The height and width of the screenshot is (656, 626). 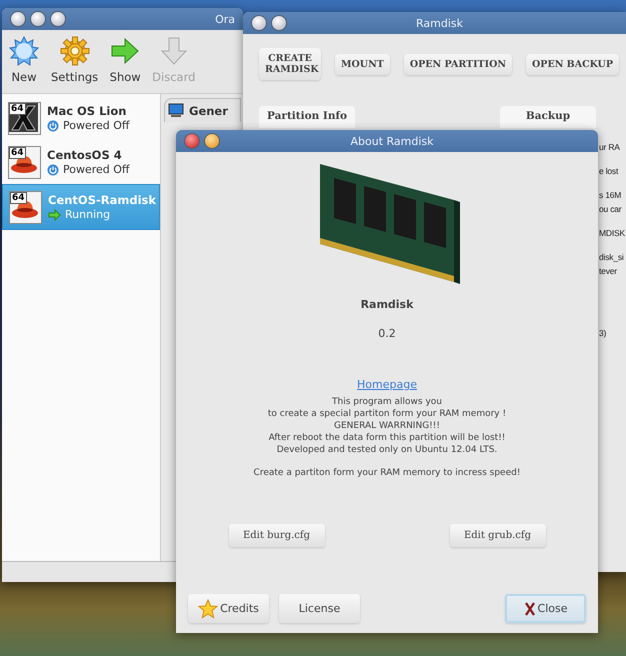 What do you see at coordinates (212, 141) in the screenshot?
I see `minimize-window-button` at bounding box center [212, 141].